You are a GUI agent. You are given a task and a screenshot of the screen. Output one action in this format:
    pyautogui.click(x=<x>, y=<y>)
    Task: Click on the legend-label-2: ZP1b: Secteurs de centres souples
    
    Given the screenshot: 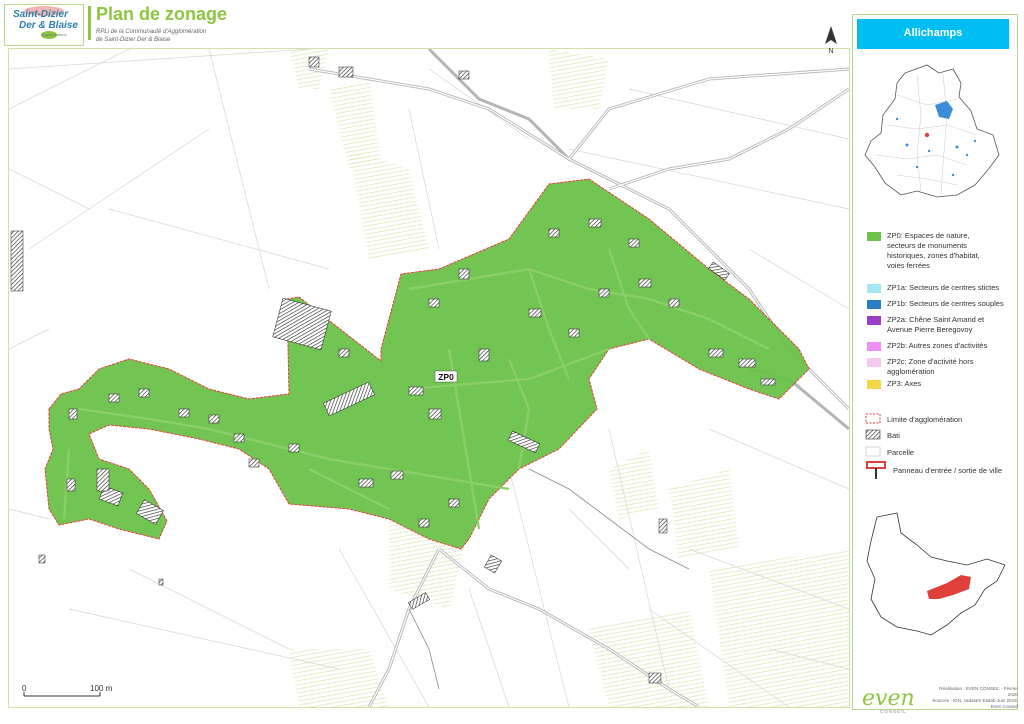 What is the action you would take?
    pyautogui.click(x=949, y=304)
    